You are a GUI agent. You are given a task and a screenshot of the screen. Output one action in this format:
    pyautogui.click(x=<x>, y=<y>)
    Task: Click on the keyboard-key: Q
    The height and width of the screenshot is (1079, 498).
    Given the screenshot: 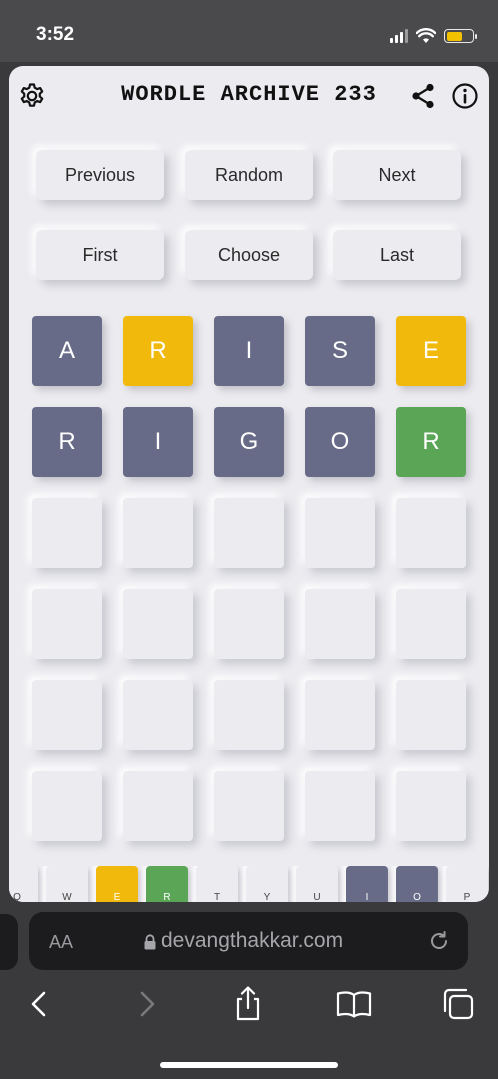 What is the action you would take?
    pyautogui.click(x=23, y=884)
    